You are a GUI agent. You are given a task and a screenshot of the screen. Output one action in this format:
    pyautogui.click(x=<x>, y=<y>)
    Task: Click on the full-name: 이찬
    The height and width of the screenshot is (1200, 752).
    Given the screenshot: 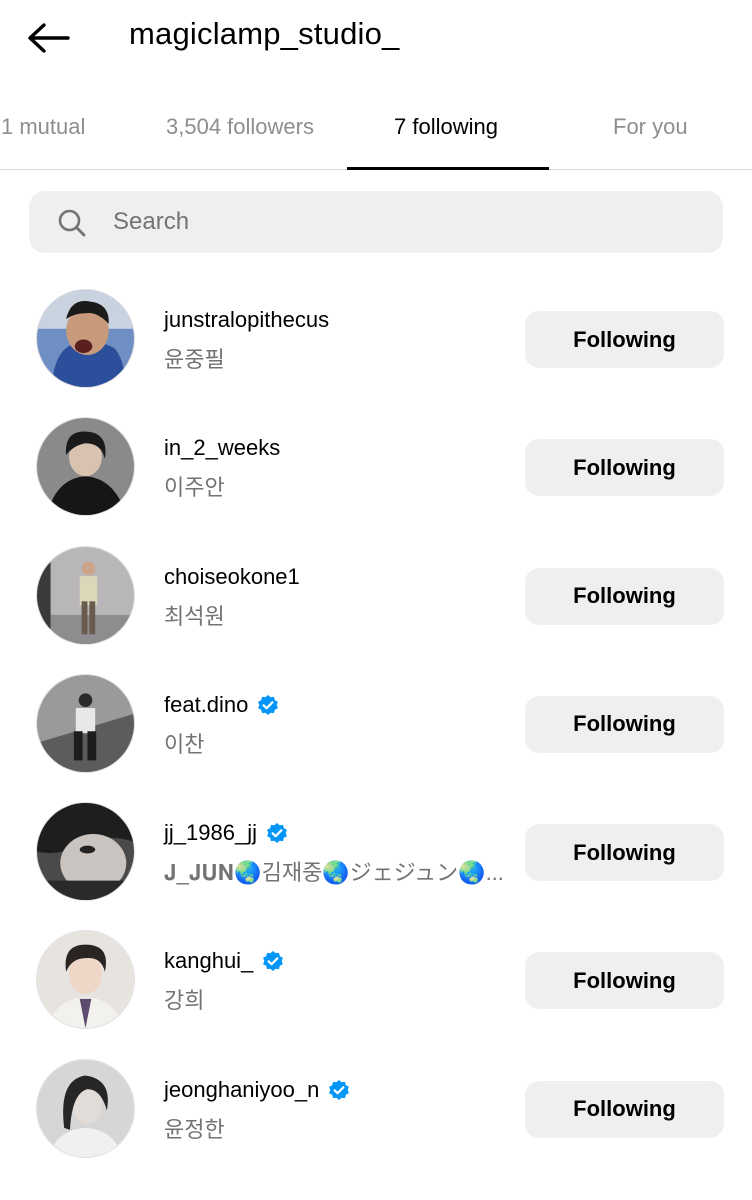 What is the action you would take?
    pyautogui.click(x=184, y=744)
    